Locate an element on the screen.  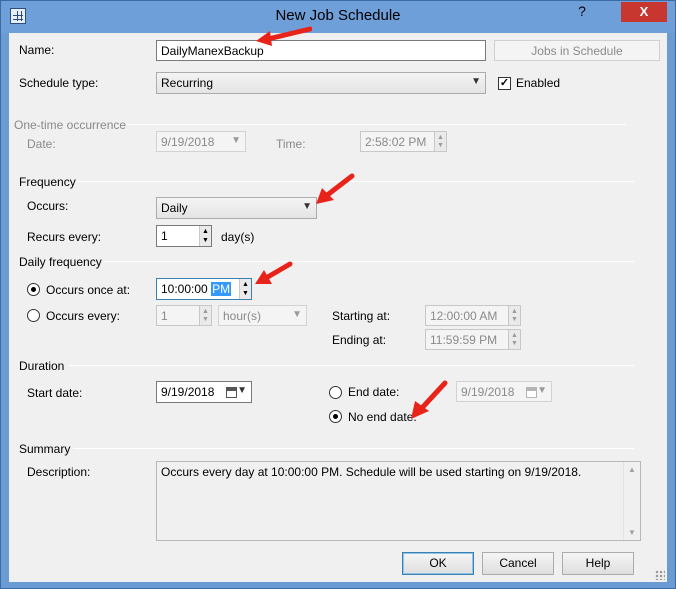
occurs-once-time-input: 10:00:00 PM ▲ ▼ is located at coordinates (204, 289).